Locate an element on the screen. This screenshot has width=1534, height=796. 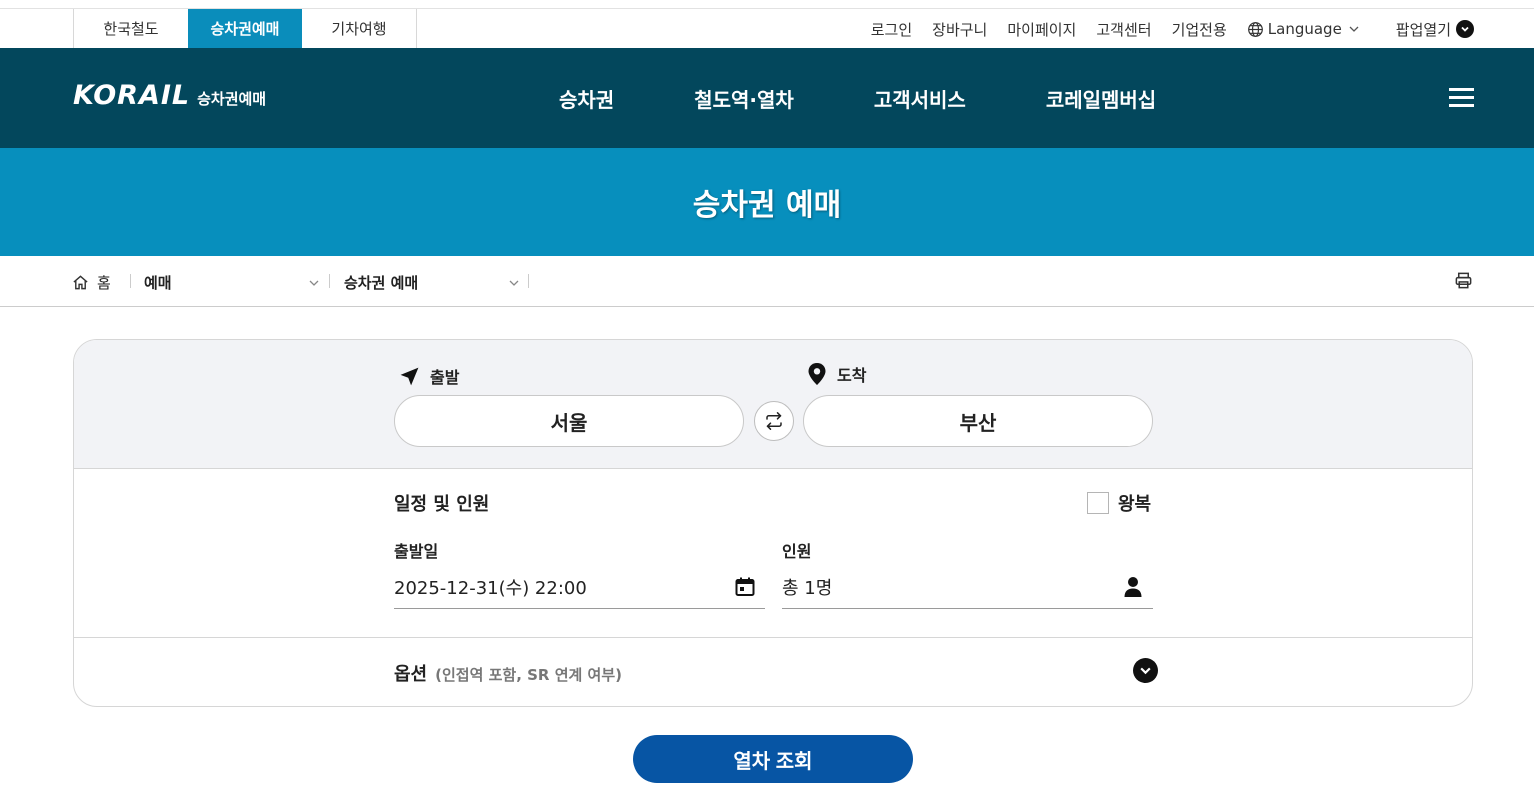
options-expand-button is located at coordinates (1145, 670).